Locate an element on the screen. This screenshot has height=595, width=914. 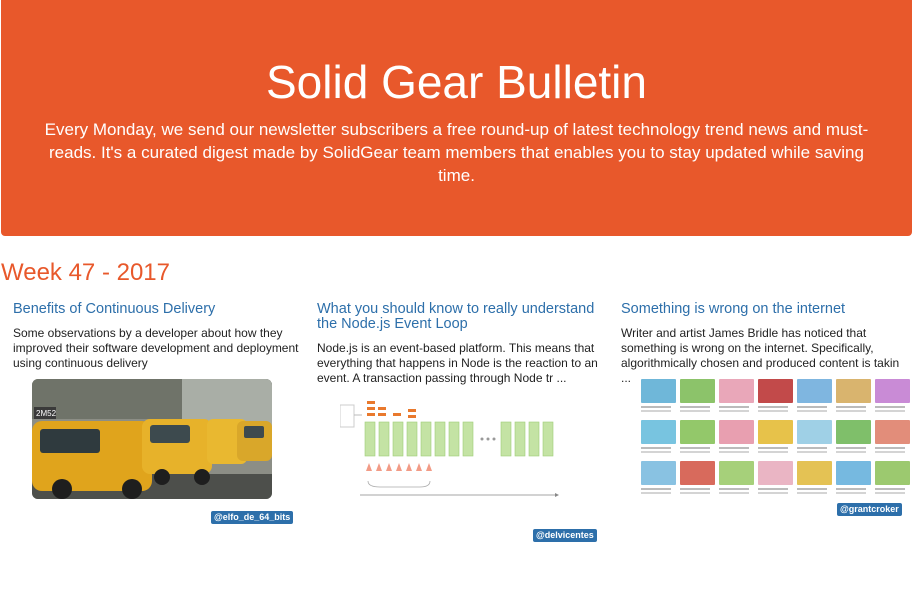
author-badge: @delvicentes is located at coordinates (565, 535).